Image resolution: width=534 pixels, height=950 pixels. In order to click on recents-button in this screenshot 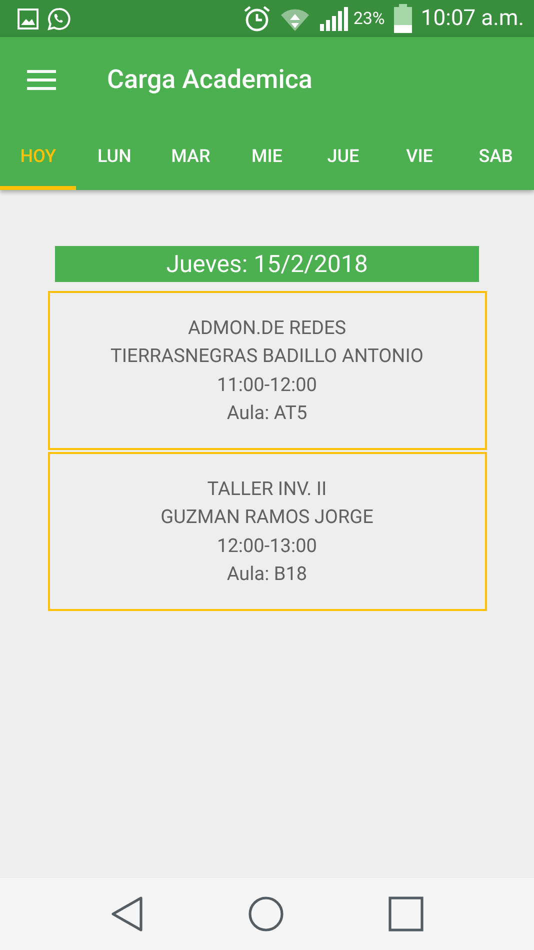, I will do `click(406, 914)`.